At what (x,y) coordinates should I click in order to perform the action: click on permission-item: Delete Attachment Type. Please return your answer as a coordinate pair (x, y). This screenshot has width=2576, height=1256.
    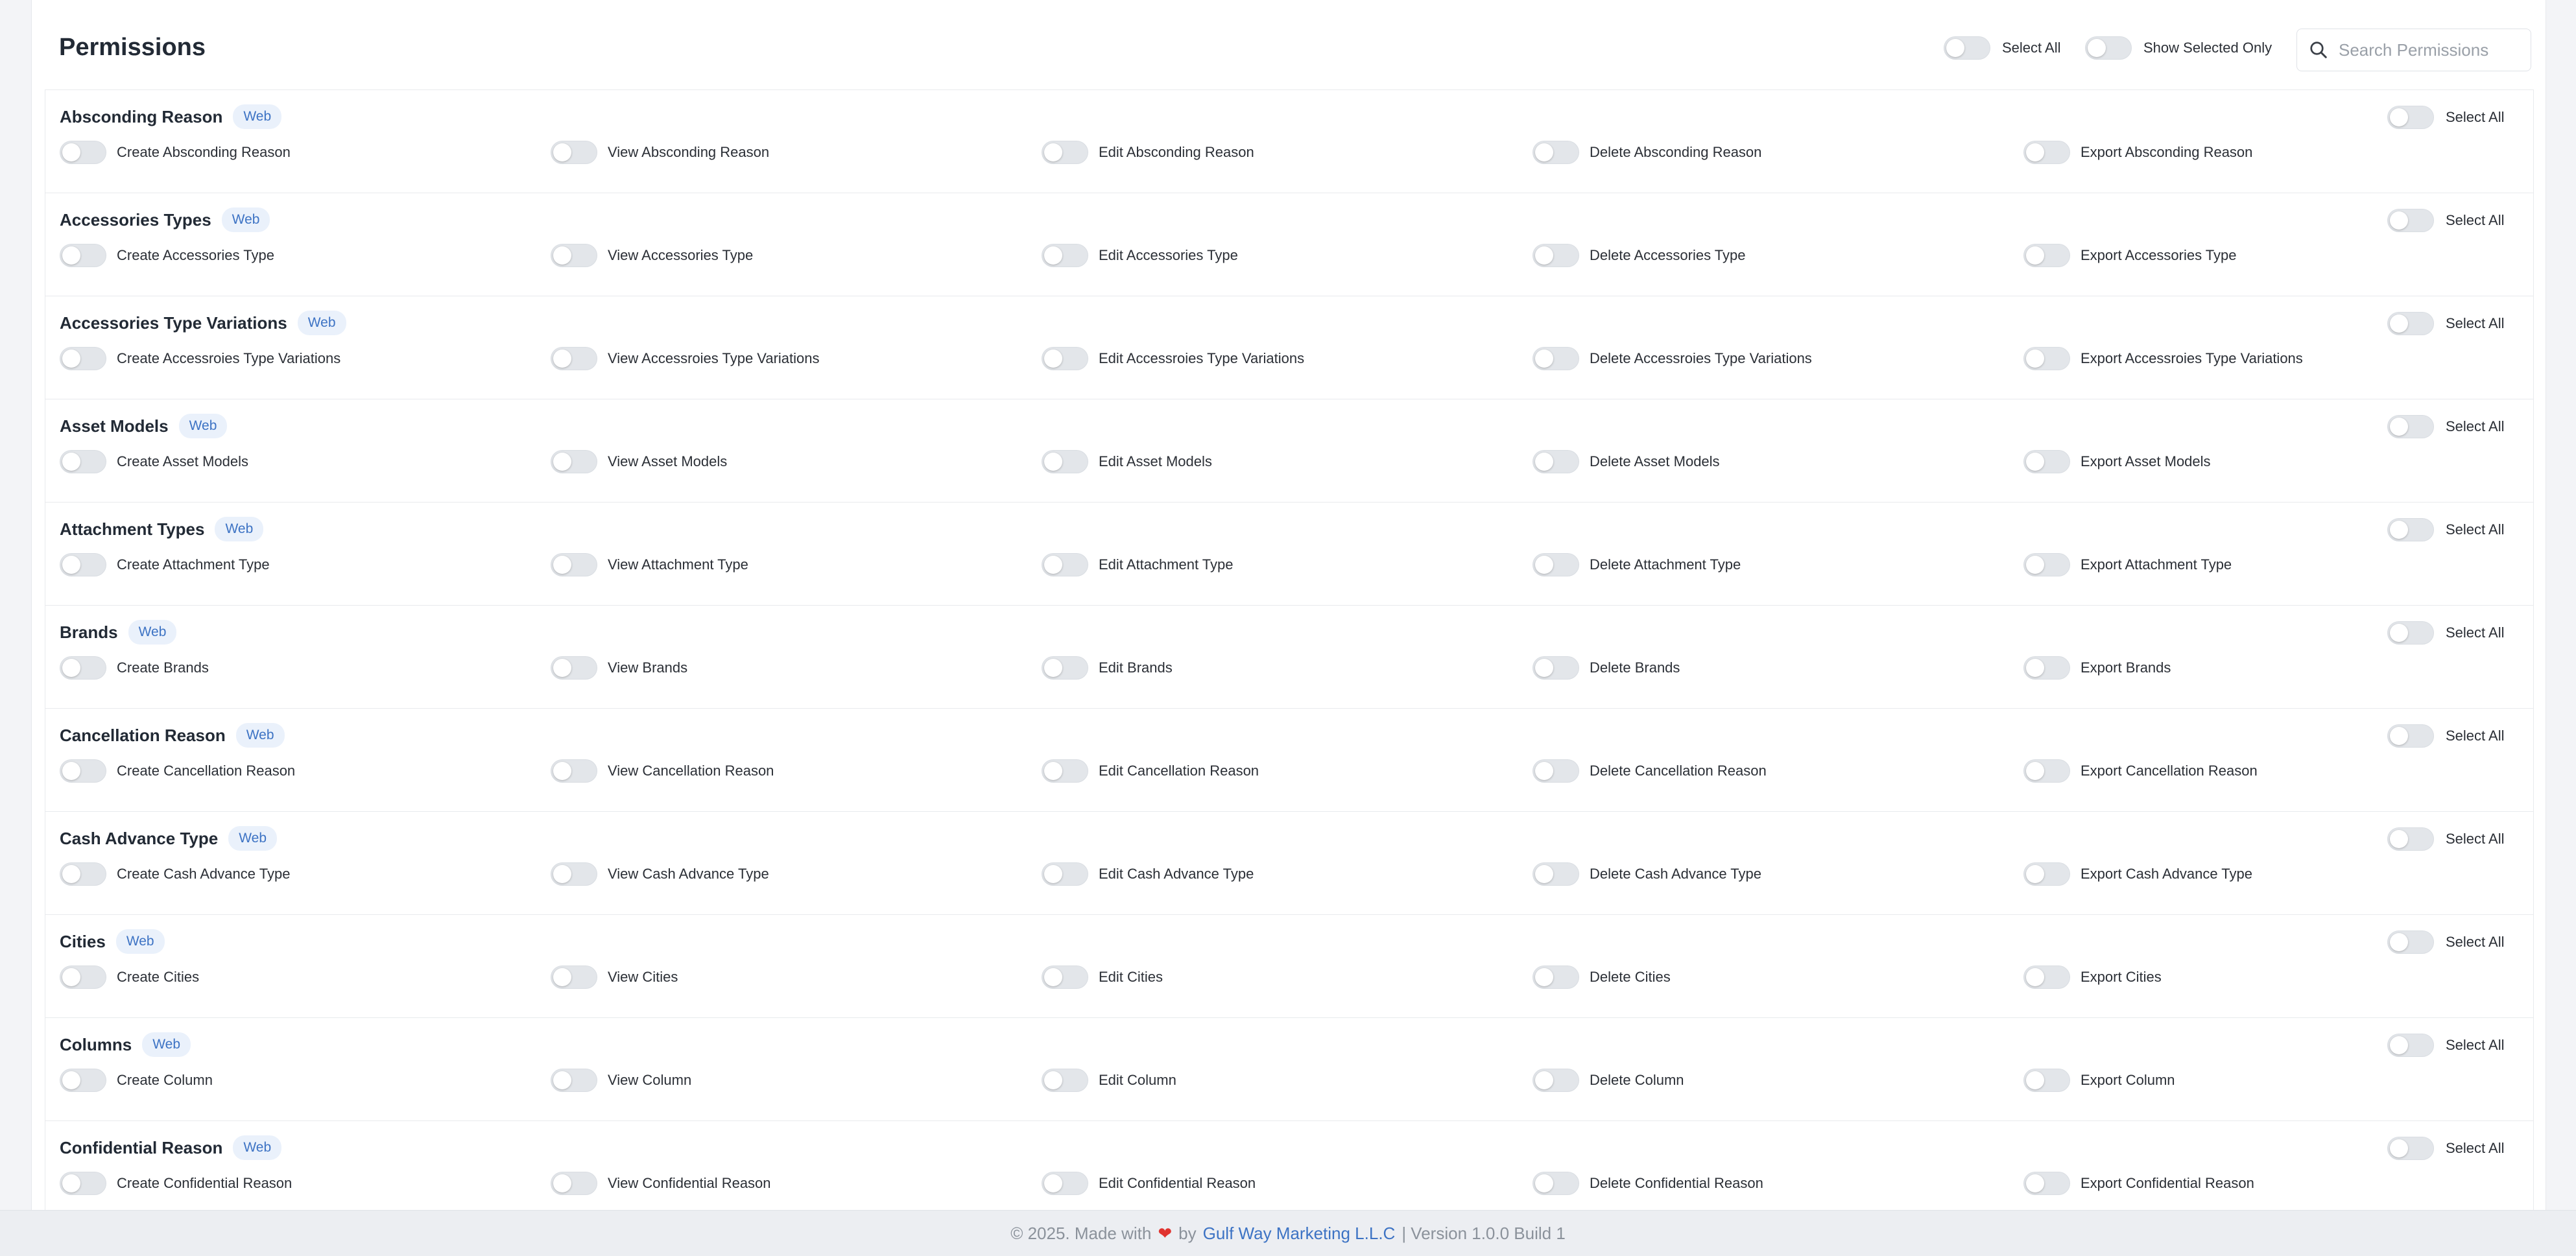
    Looking at the image, I should click on (1636, 564).